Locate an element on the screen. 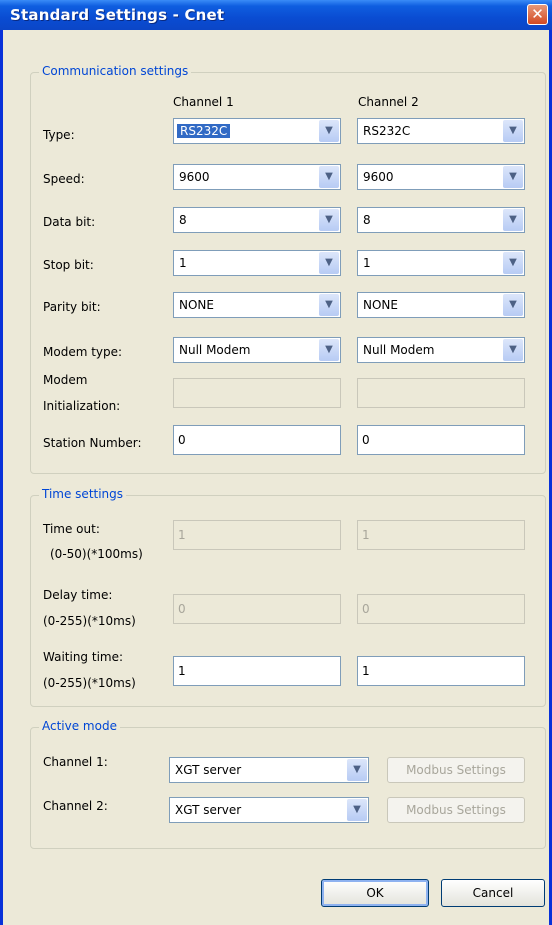 The image size is (552, 925). time-out-label-line1: Time out: is located at coordinates (71, 529).